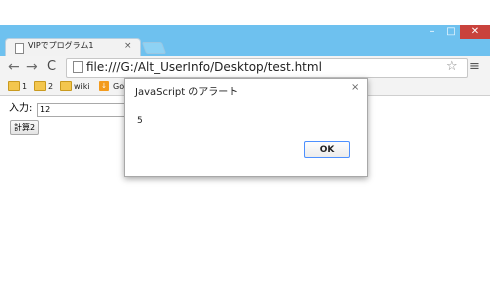 This screenshot has height=300, width=490. I want to click on ok-button: OK, so click(327, 149).